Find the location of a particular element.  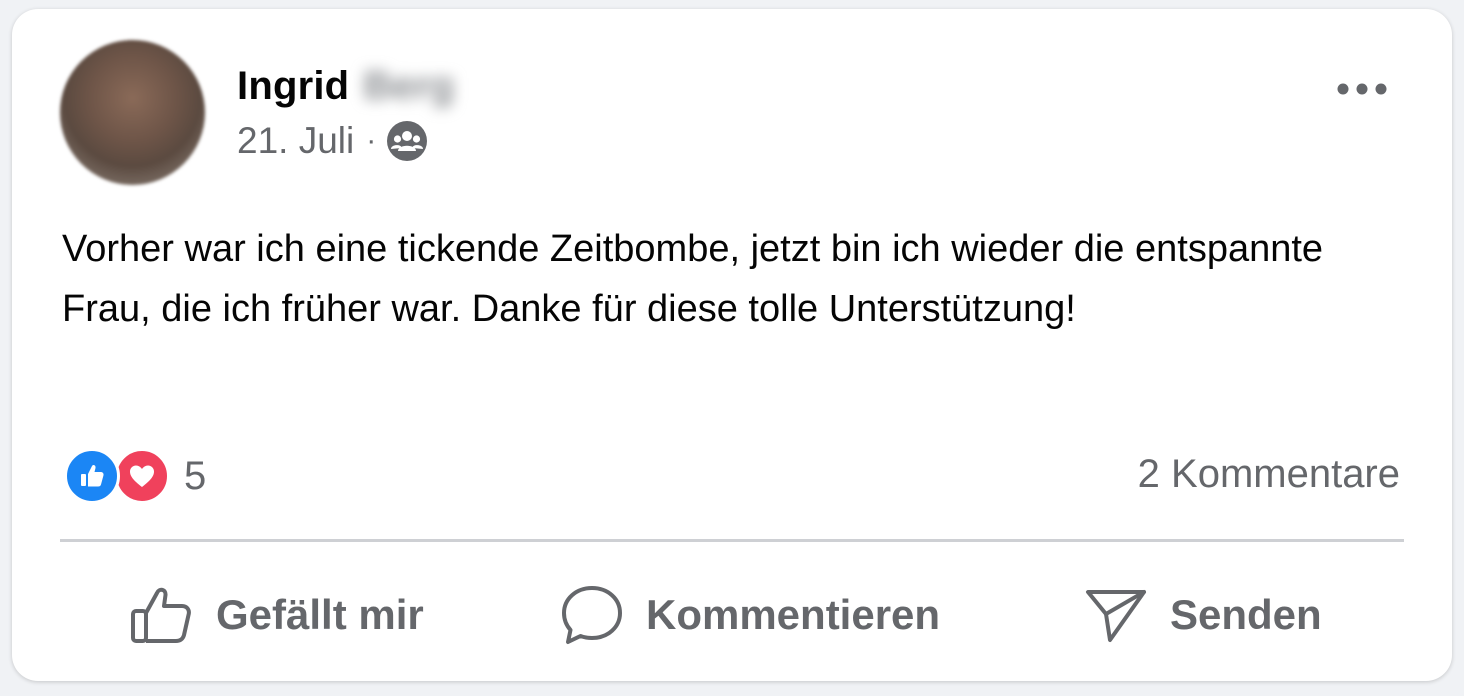

divider is located at coordinates (732, 540).